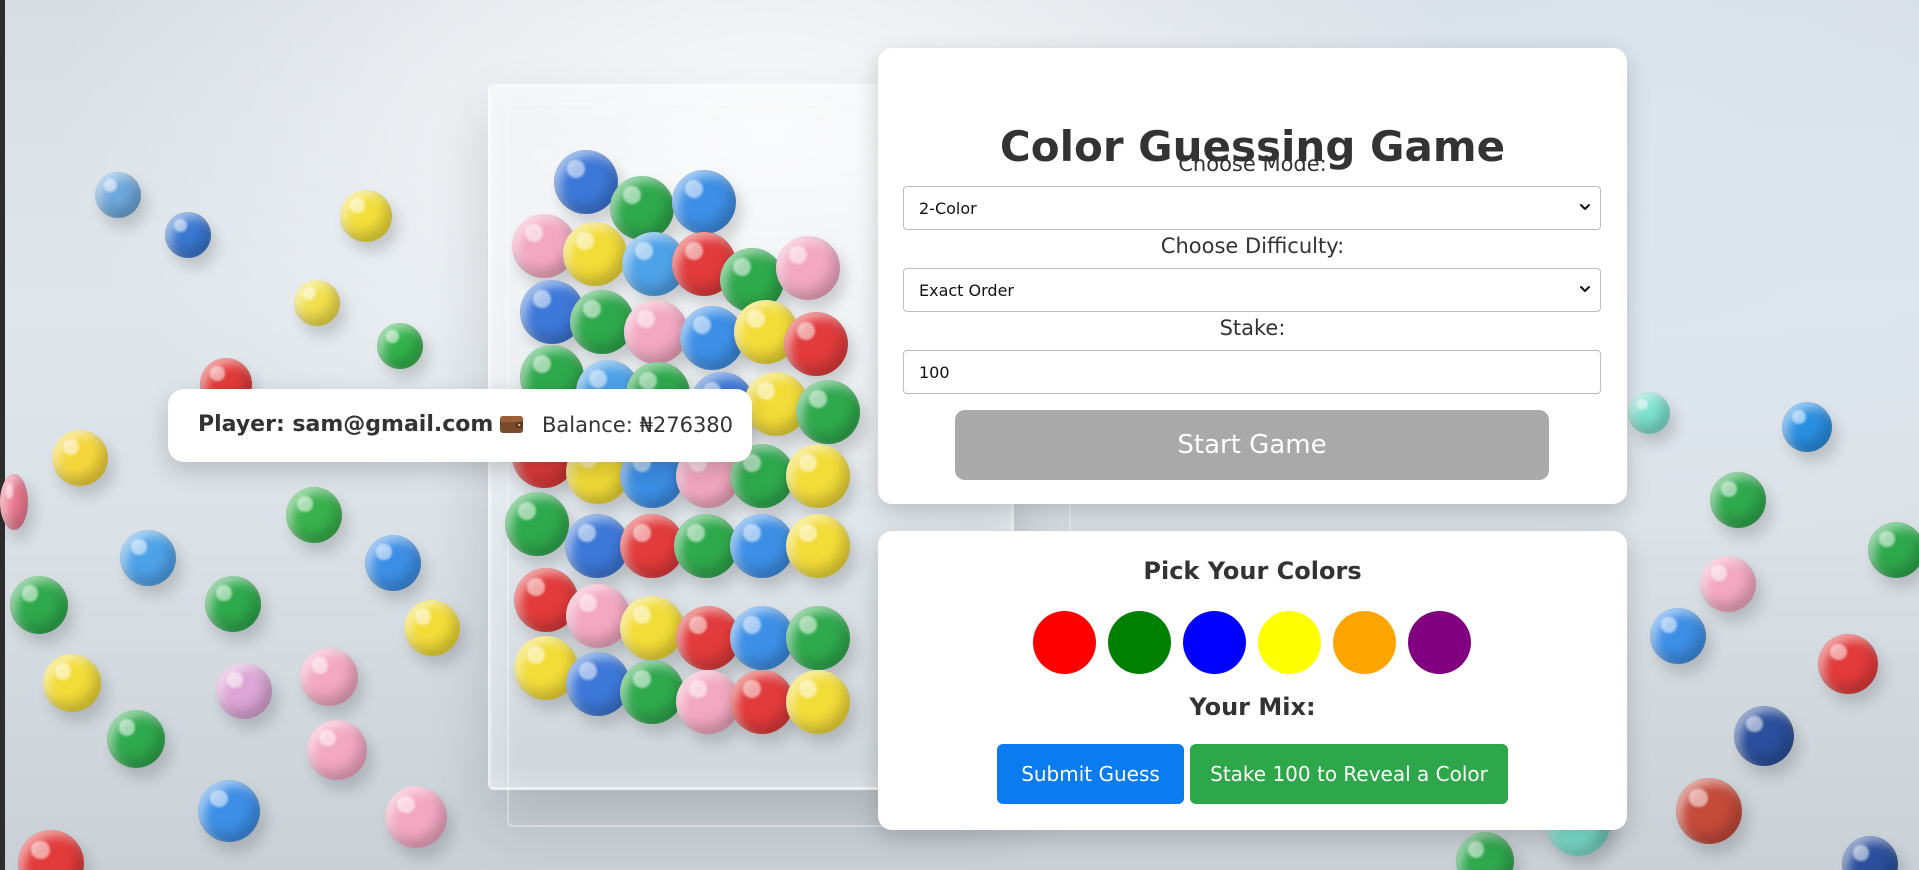  What do you see at coordinates (948, 208) in the screenshot?
I see `mode-select-value: 2-Color` at bounding box center [948, 208].